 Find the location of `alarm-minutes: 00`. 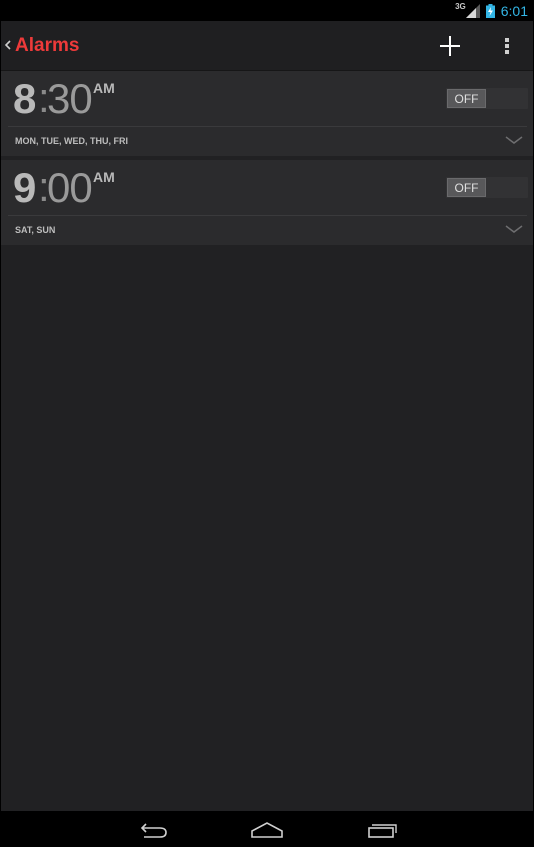

alarm-minutes: 00 is located at coordinates (70, 187).